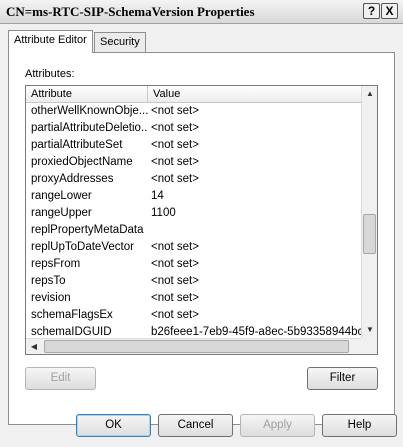 Image resolution: width=403 pixels, height=447 pixels. I want to click on table-row: rangeUpper 1100, so click(194, 213).